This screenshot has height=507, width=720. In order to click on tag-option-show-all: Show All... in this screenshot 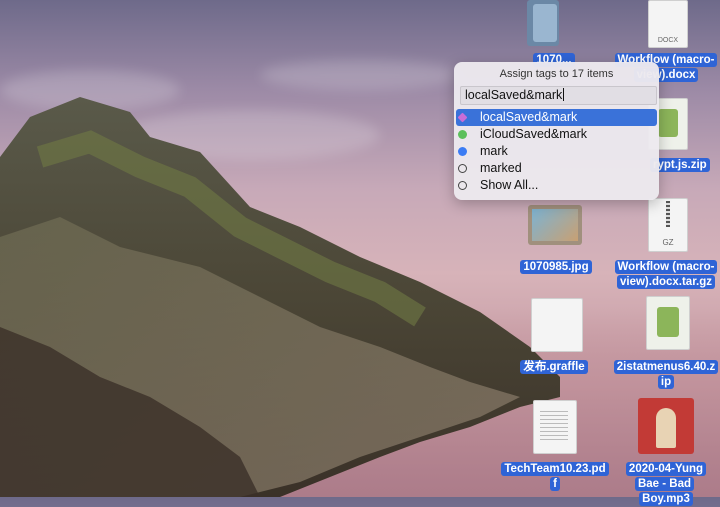, I will do `click(556, 185)`.